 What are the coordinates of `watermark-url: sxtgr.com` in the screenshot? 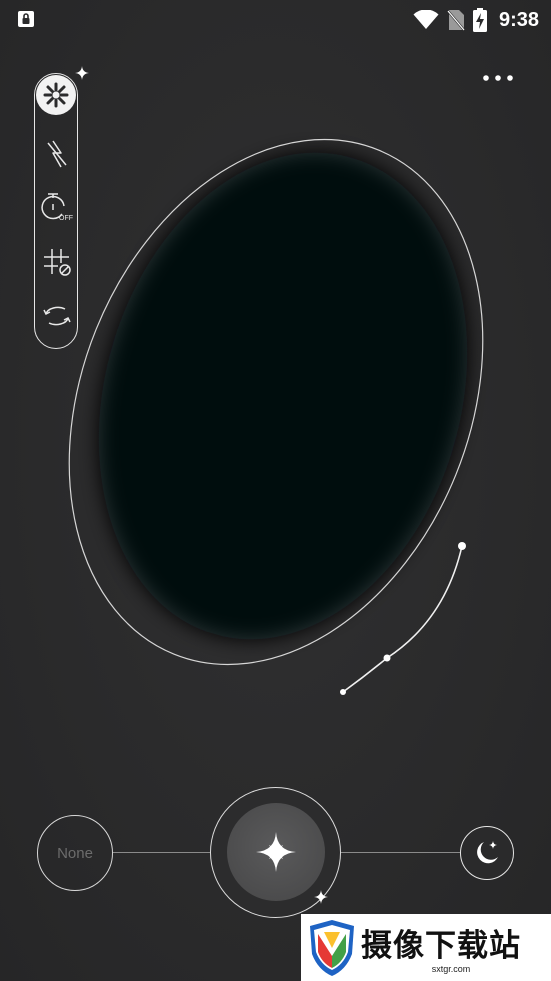 It's located at (451, 969).